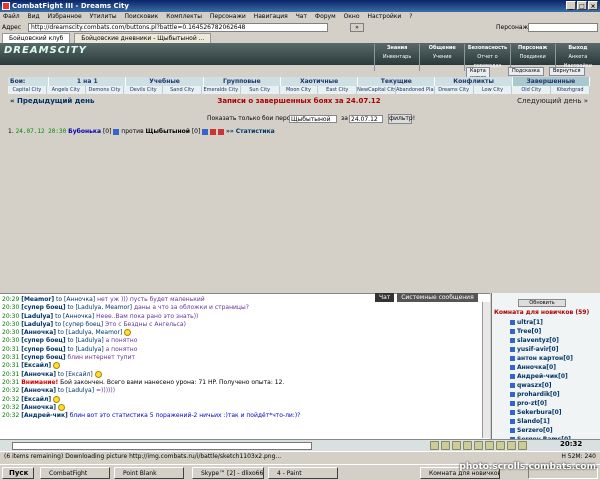 This screenshot has width=600, height=480. Describe the element at coordinates (84, 131) in the screenshot. I see `player-1: Бубонька` at that location.